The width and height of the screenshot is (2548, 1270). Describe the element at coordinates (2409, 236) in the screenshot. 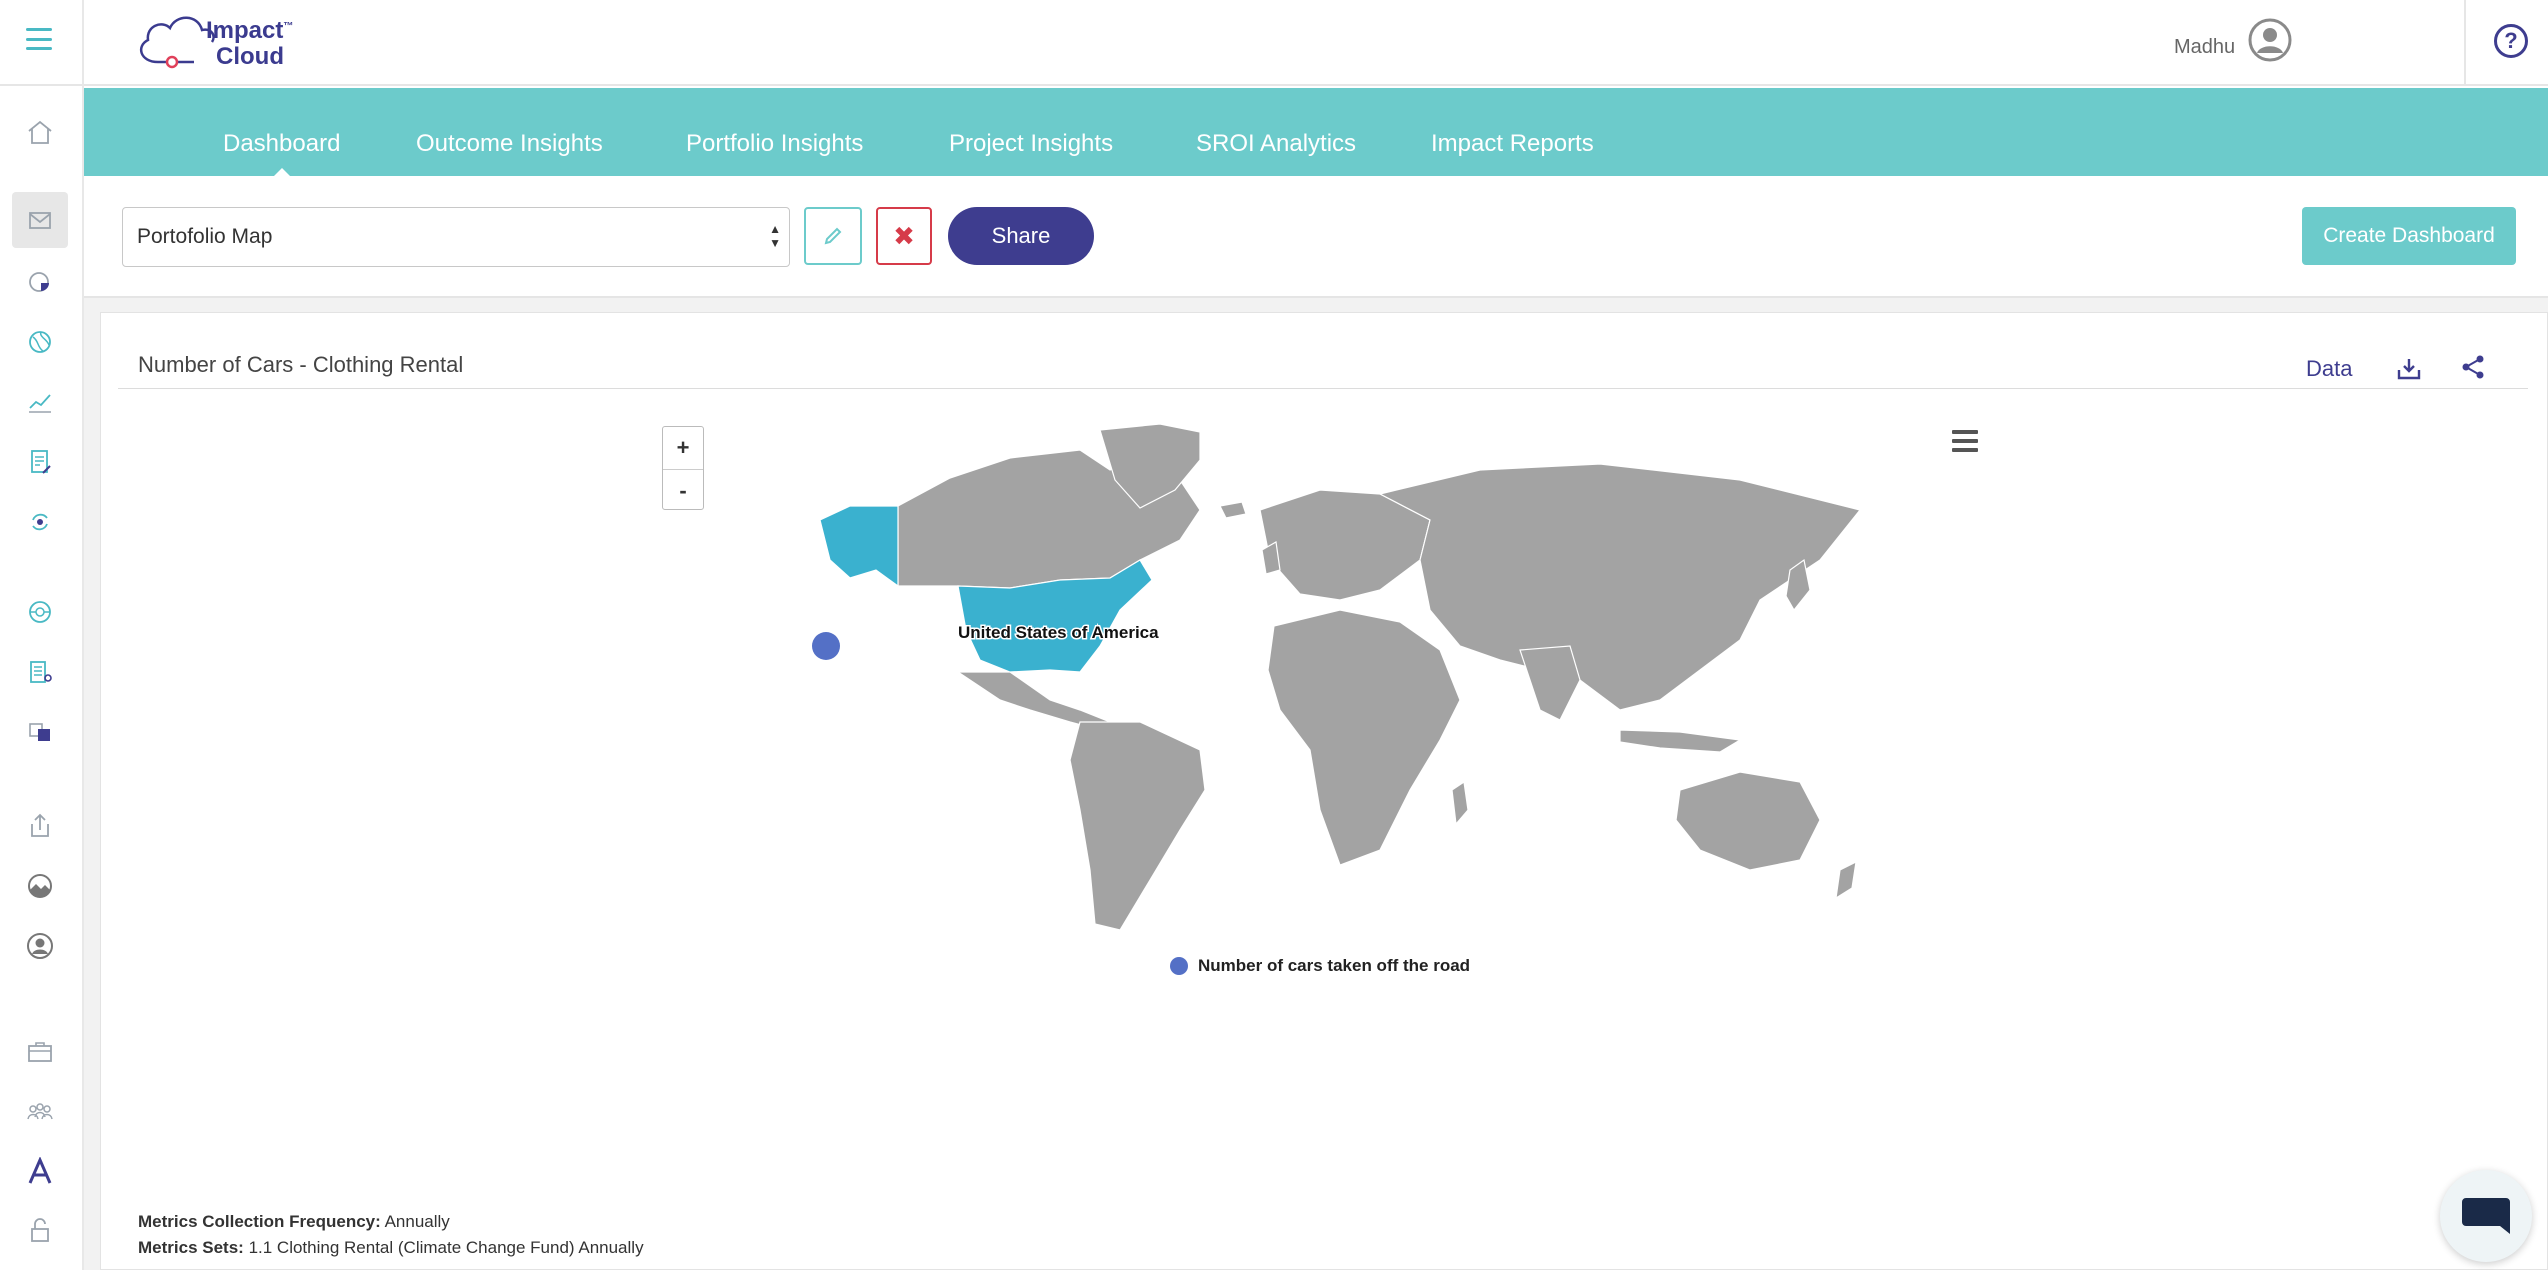

I see `create-dashboard-button: Create Dashboard` at that location.